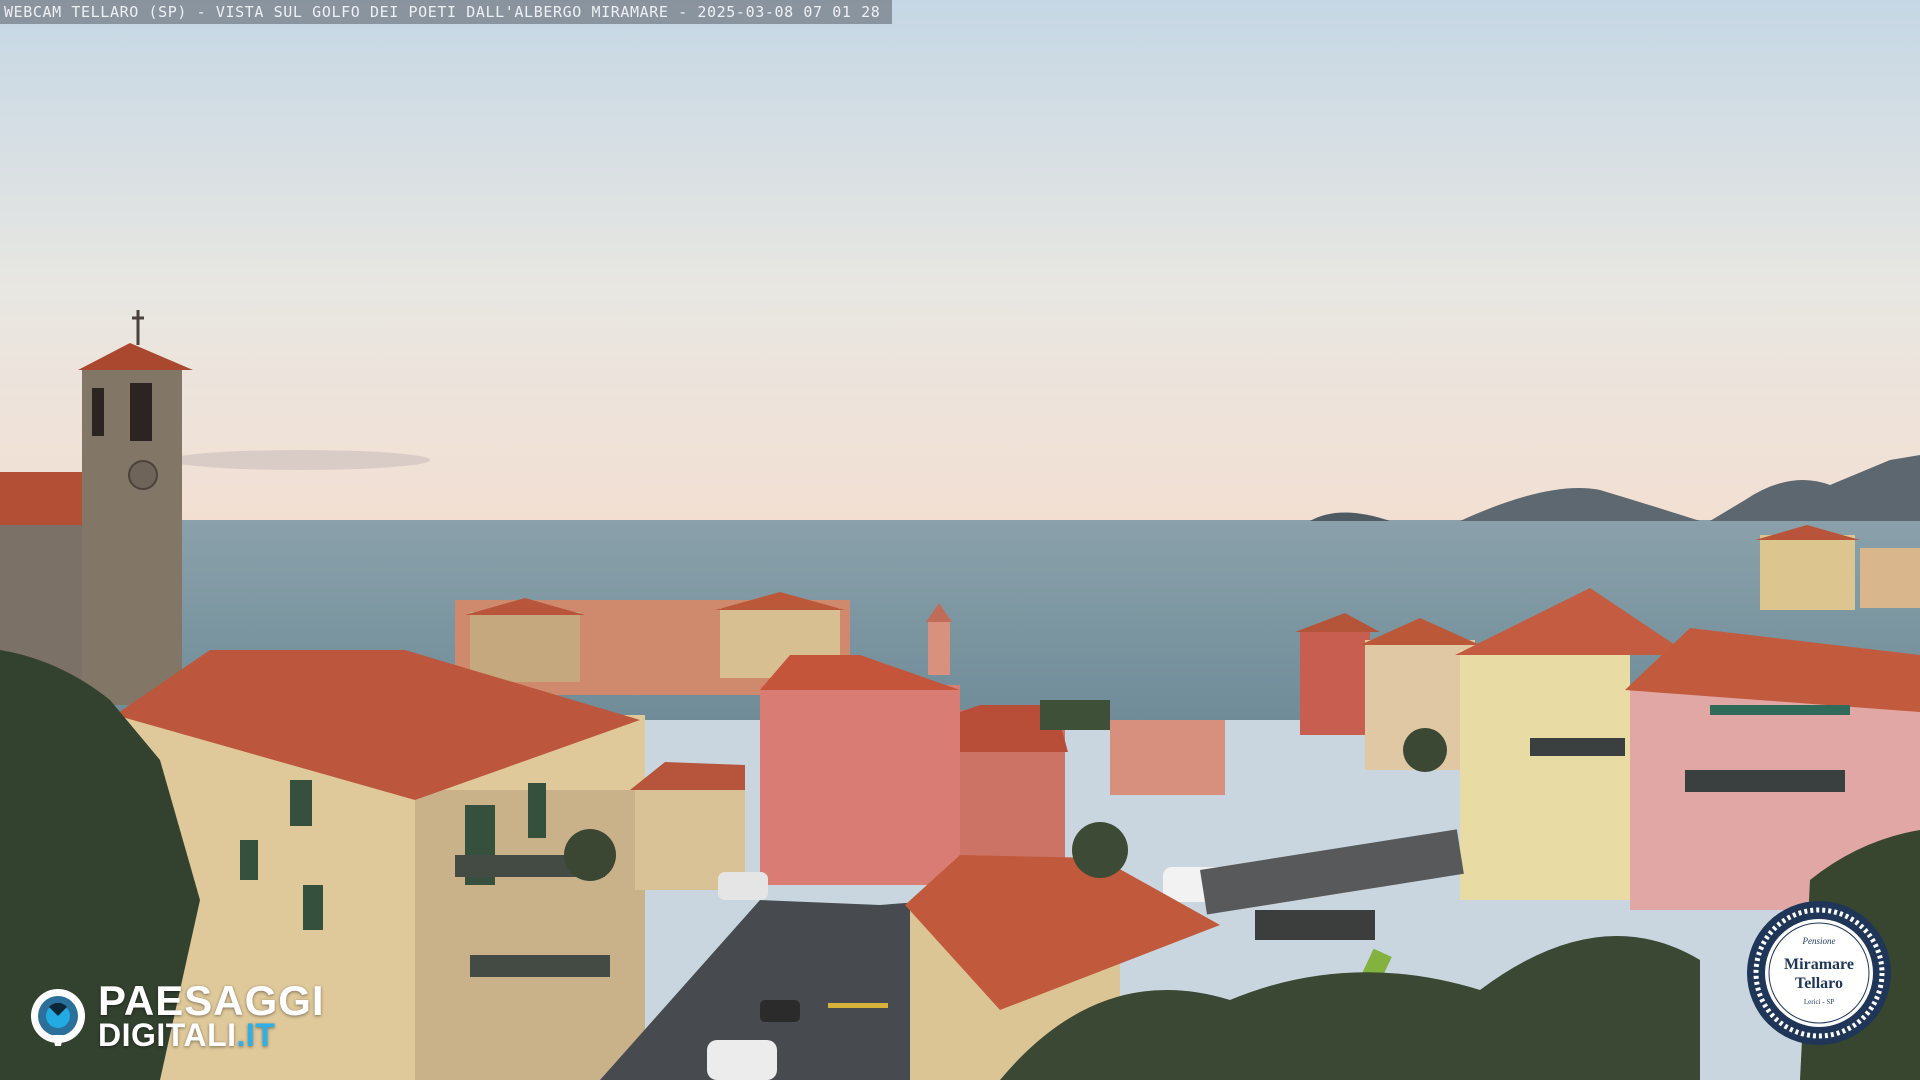 Image resolution: width=1920 pixels, height=1080 pixels. Describe the element at coordinates (143, 475) in the screenshot. I see `clock` at that location.